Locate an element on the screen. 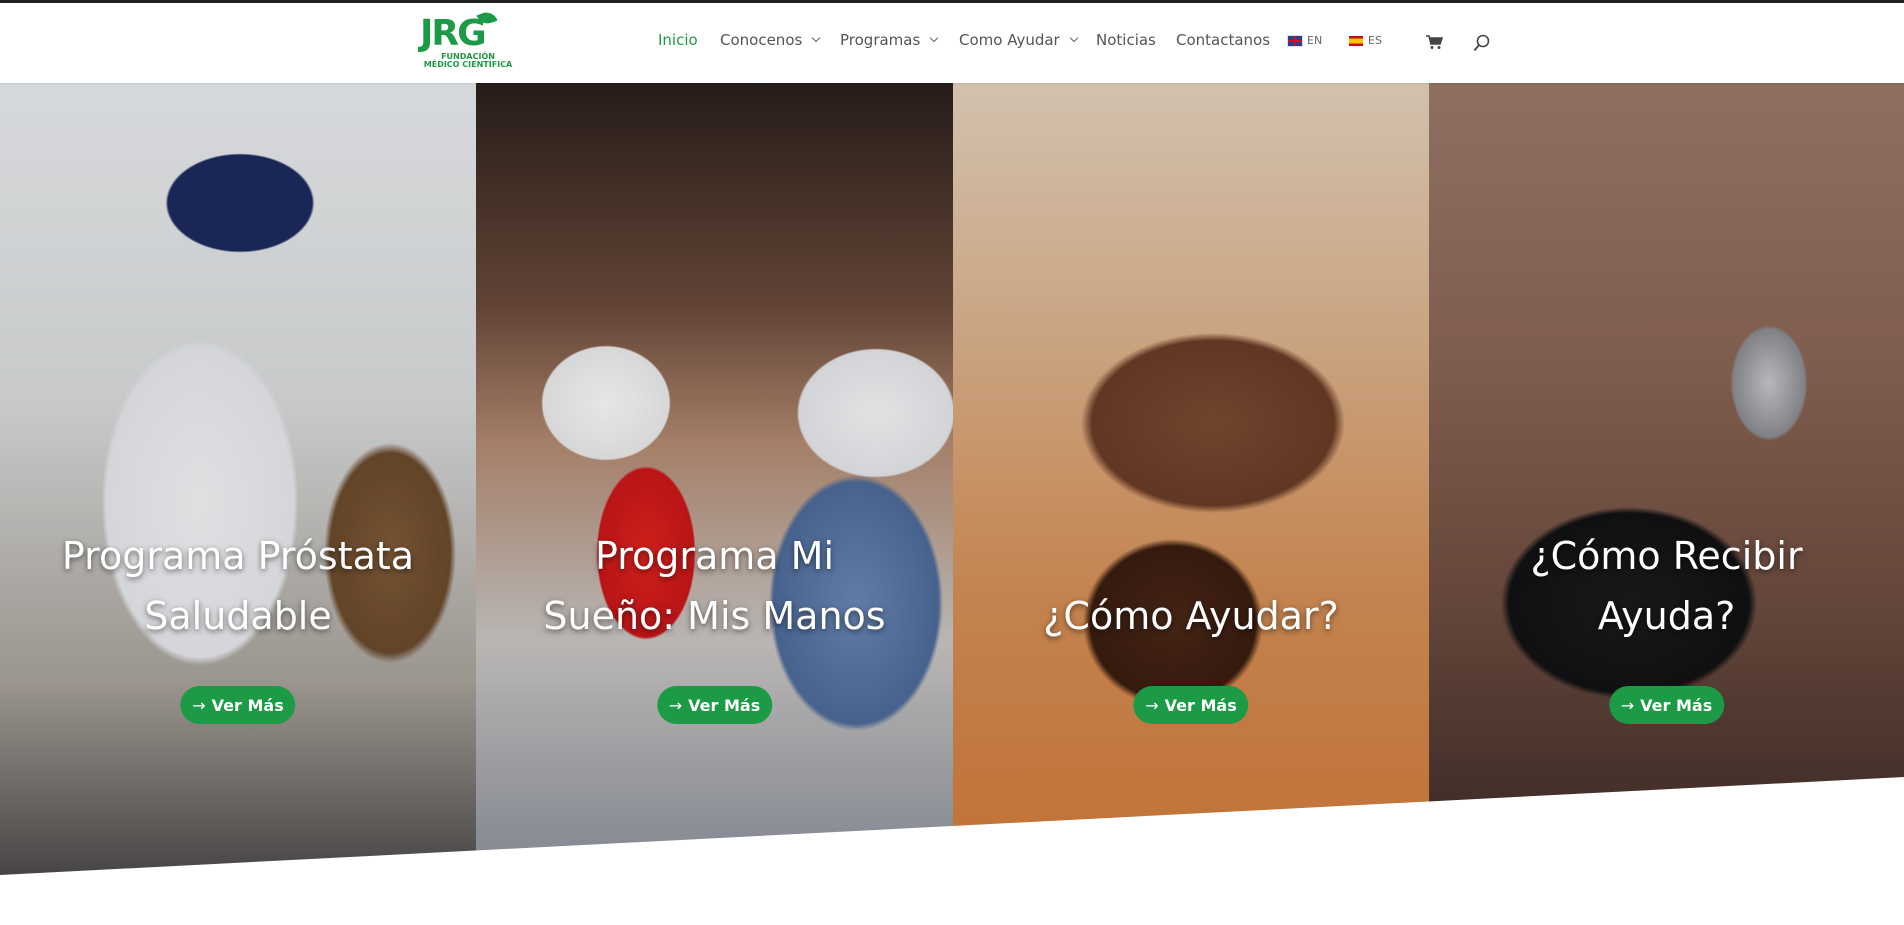 The width and height of the screenshot is (1904, 925). nav-label: Noticias is located at coordinates (1126, 40).